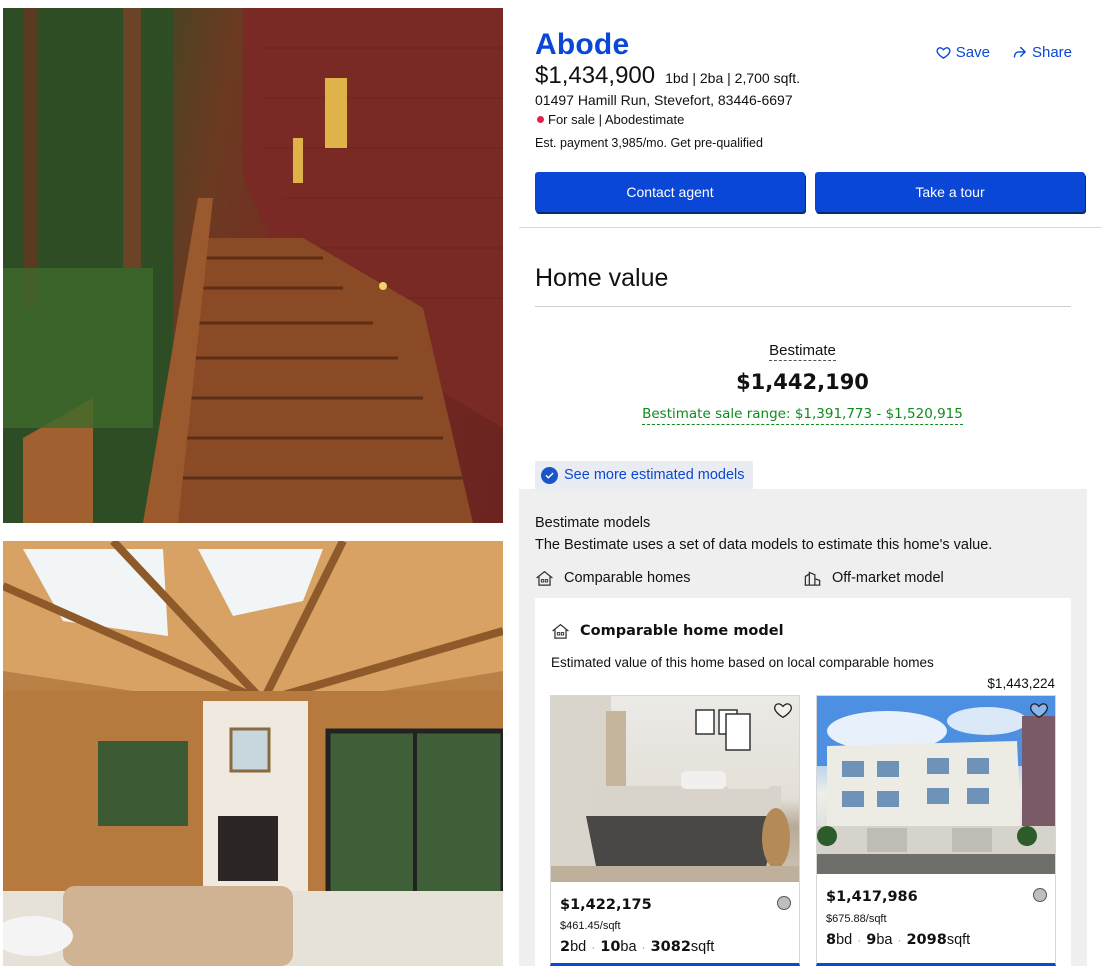 Image resolution: width=1102 pixels, height=966 pixels. I want to click on beds-count: 2, so click(565, 947).